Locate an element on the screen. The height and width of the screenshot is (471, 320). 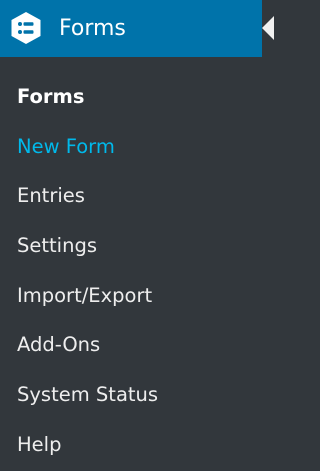
submenu-item-add-ons: Add-Ons is located at coordinates (137, 345).